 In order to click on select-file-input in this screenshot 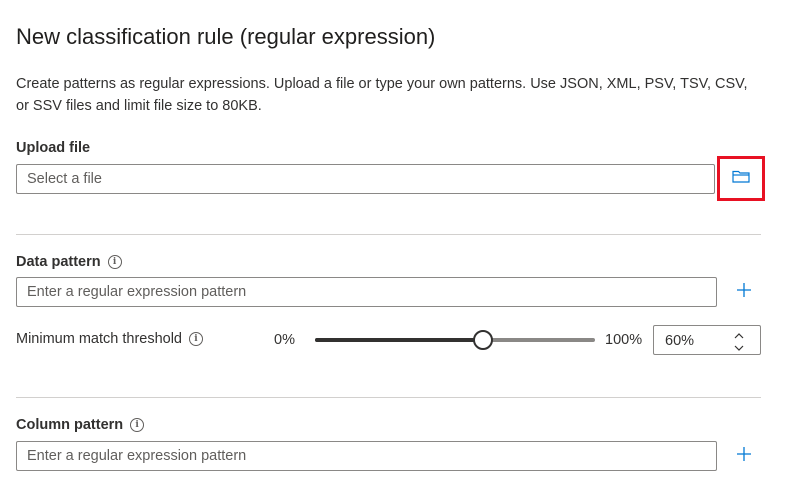, I will do `click(365, 179)`.